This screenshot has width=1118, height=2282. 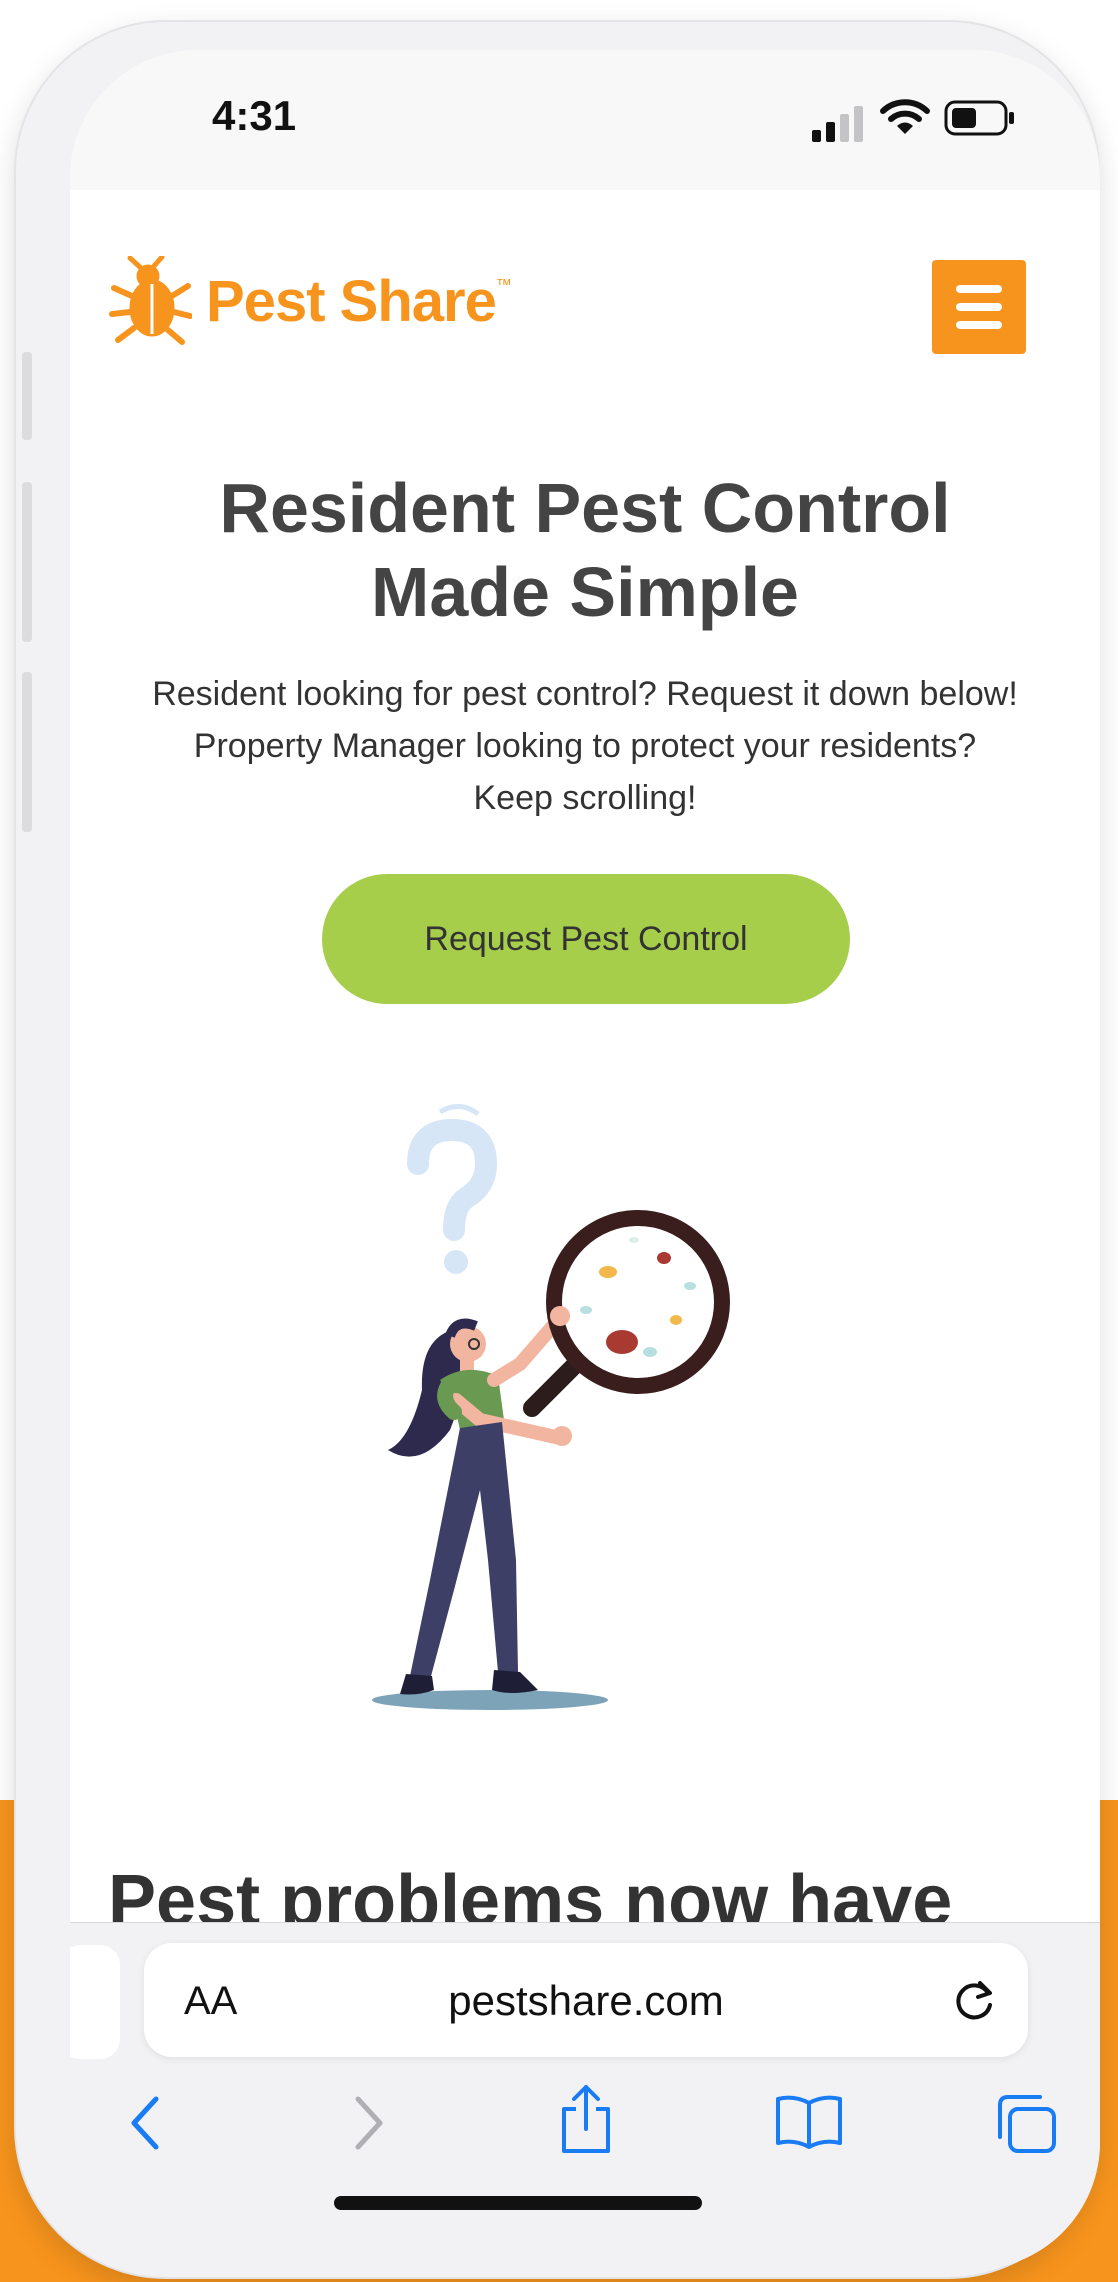 What do you see at coordinates (585, 550) in the screenshot?
I see `hero-title: Resident Pest Control Made Simple` at bounding box center [585, 550].